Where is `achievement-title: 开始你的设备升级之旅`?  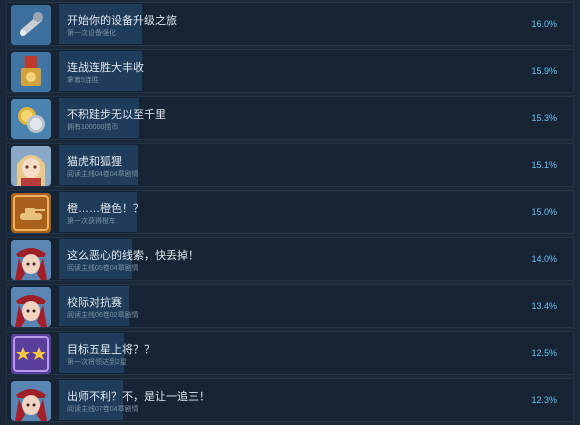
achievement-title: 开始你的设备升级之旅 is located at coordinates (122, 21).